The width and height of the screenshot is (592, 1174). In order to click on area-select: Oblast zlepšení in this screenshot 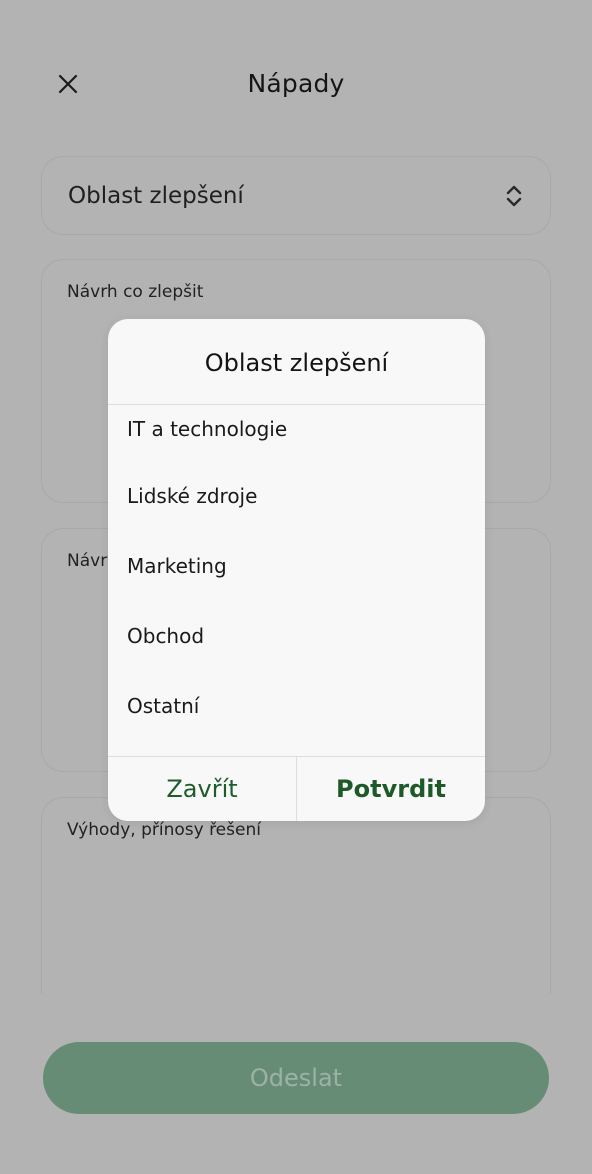, I will do `click(296, 195)`.